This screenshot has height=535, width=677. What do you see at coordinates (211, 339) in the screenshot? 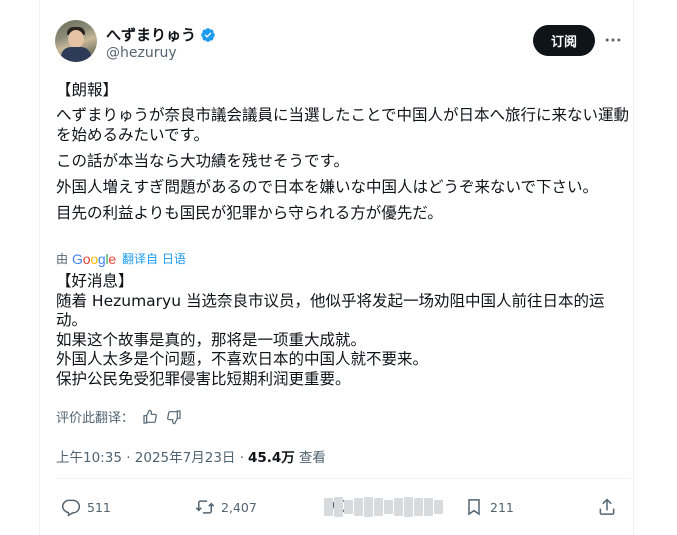
I see `translated-line: 如果这个故事是真的，那将是一项重大成就。` at bounding box center [211, 339].